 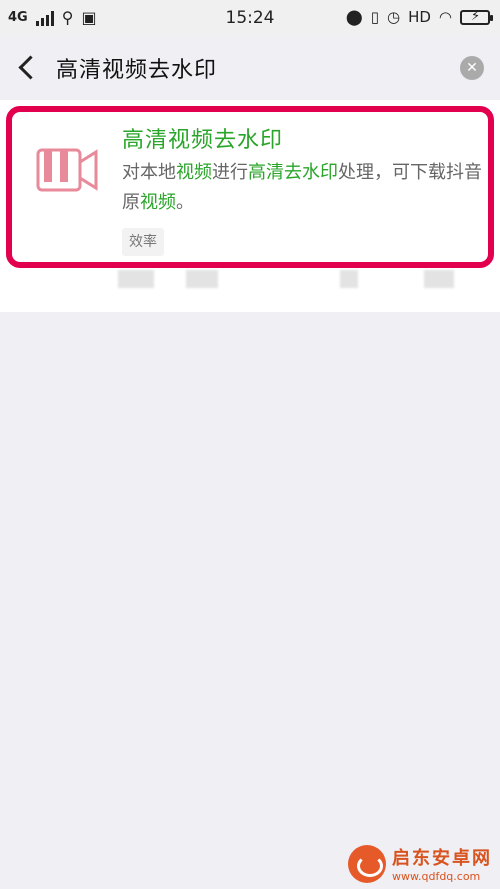 I want to click on result-description: 对本地视频进行高清去水印处理，可下载抖音原视频。, so click(x=302, y=188).